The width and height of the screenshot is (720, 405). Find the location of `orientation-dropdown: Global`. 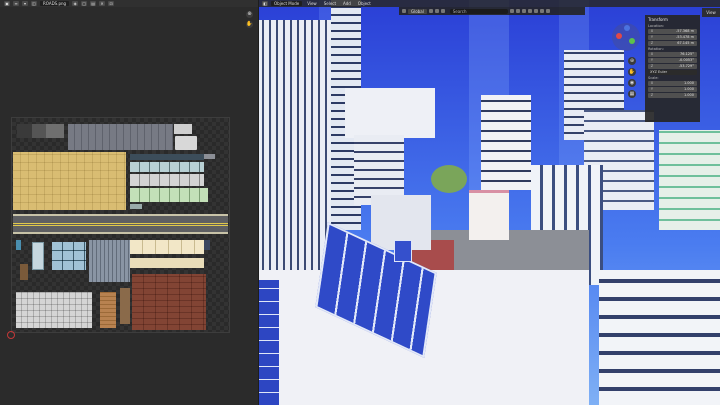

orientation-dropdown: Global is located at coordinates (417, 11).